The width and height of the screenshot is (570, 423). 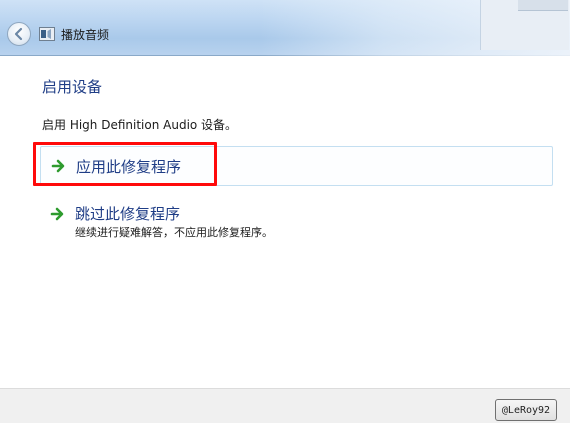 I want to click on skip-fix-description: 继续进行疑难解答，不应用此修复程序。, so click(x=174, y=232).